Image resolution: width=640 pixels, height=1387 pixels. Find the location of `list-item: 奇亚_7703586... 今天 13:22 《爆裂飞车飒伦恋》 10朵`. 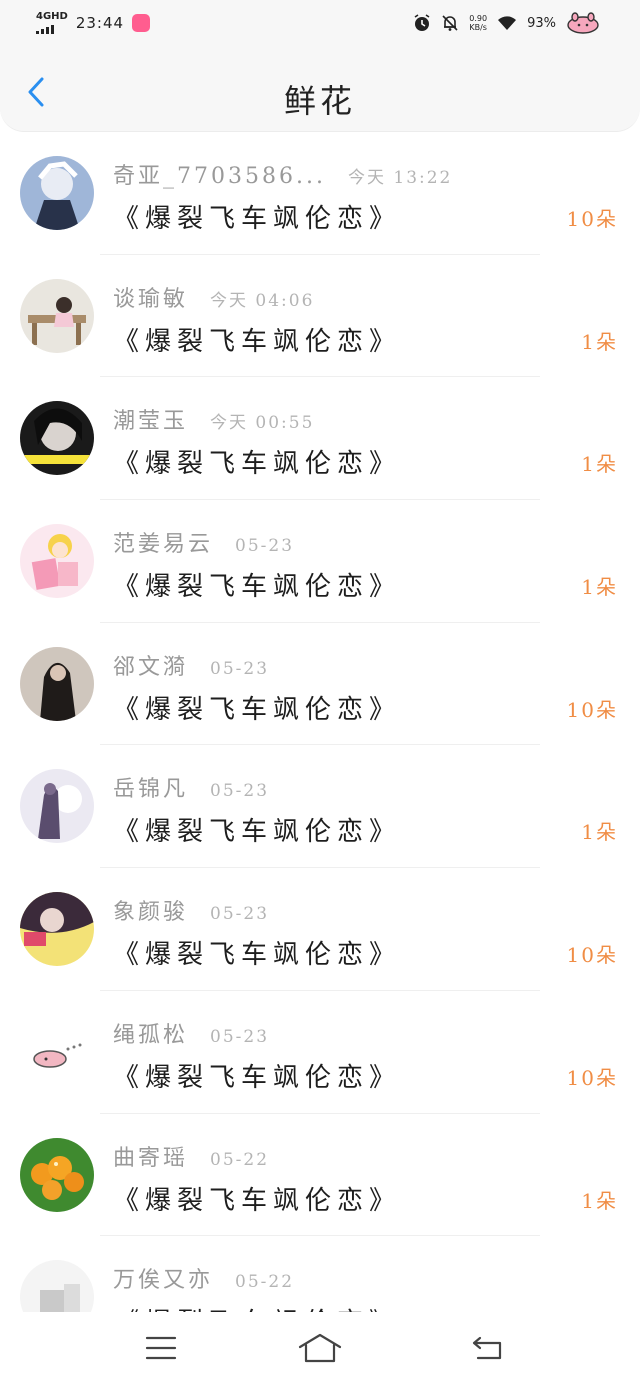

list-item: 奇亚_7703586... 今天 13:22 《爆裂飞车飒伦恋》 10朵 is located at coordinates (320, 193).